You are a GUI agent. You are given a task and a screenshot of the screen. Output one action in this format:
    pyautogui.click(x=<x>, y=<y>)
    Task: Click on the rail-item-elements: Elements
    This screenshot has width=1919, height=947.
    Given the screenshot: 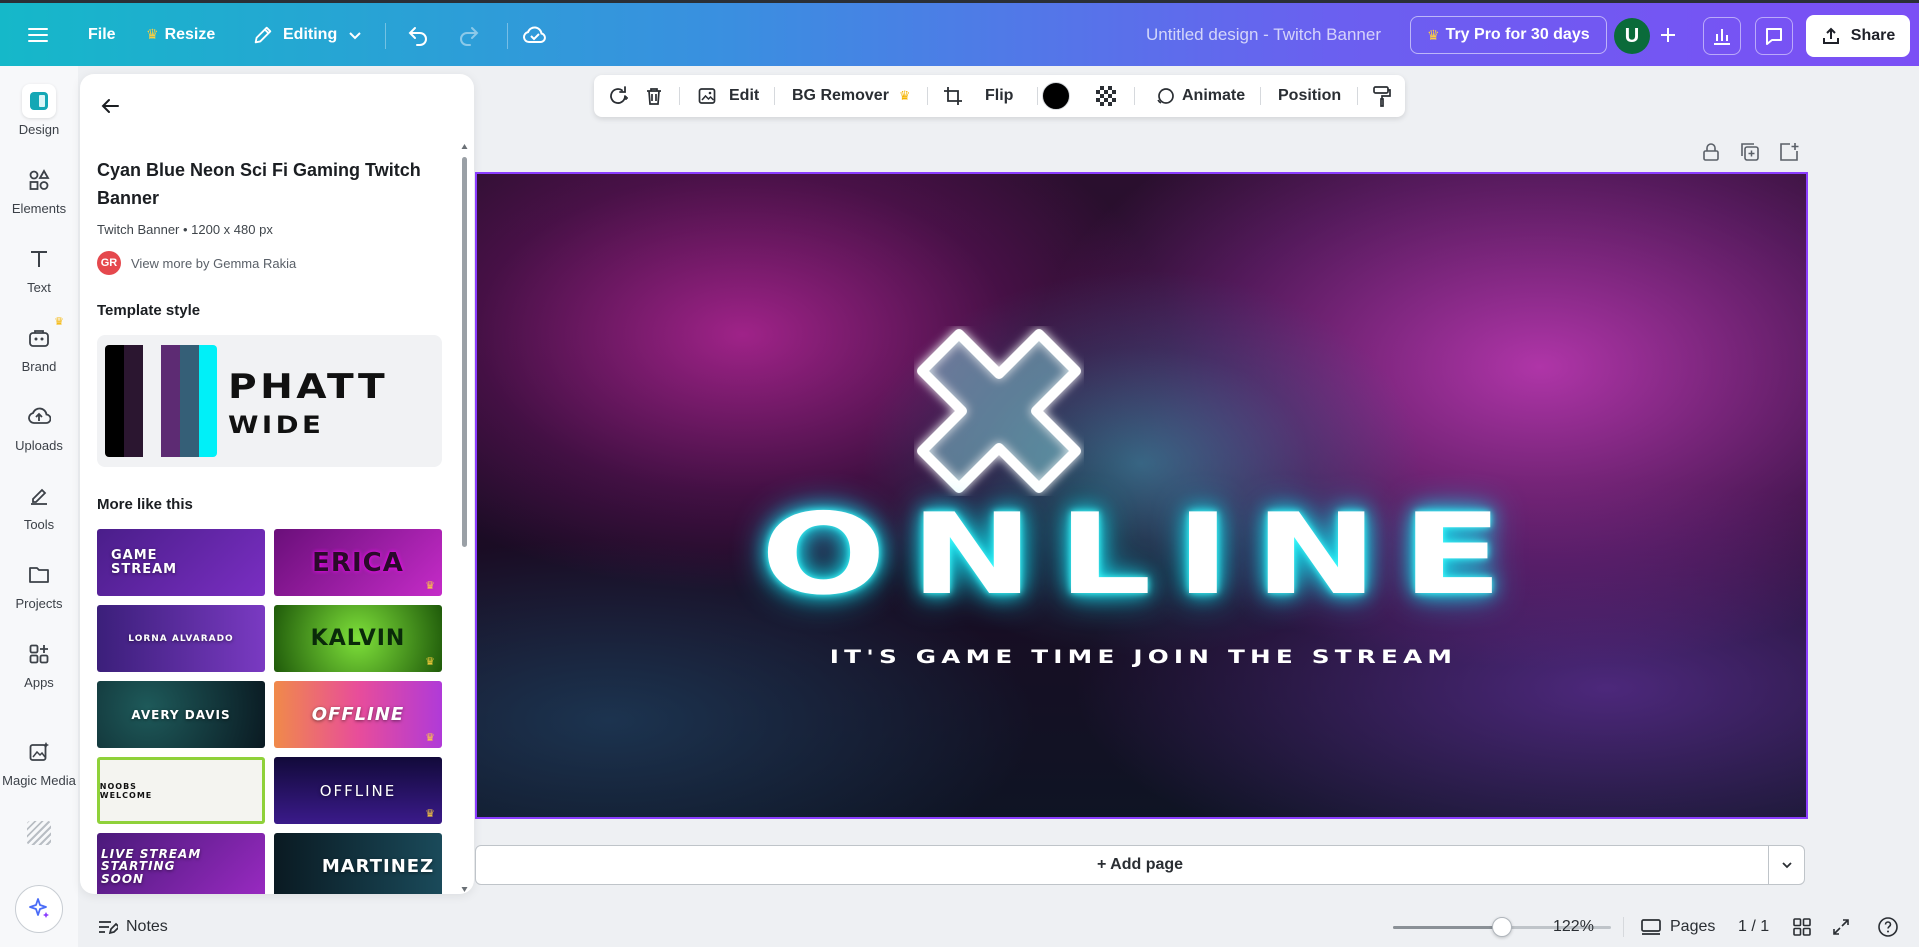 What is the action you would take?
    pyautogui.click(x=39, y=189)
    